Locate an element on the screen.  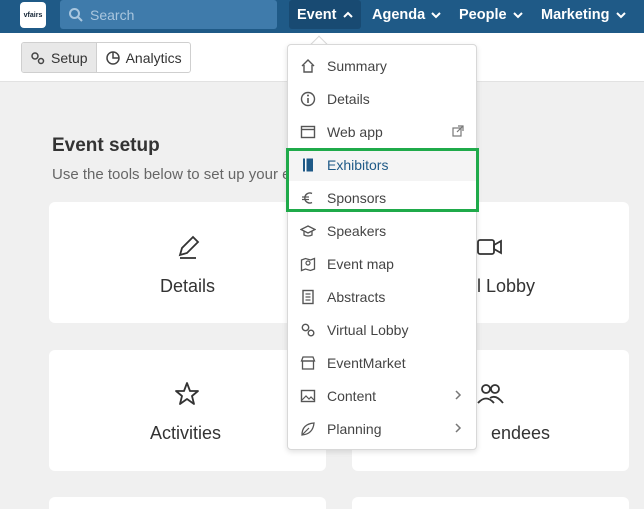
pie-chart-icon is located at coordinates (112, 57).